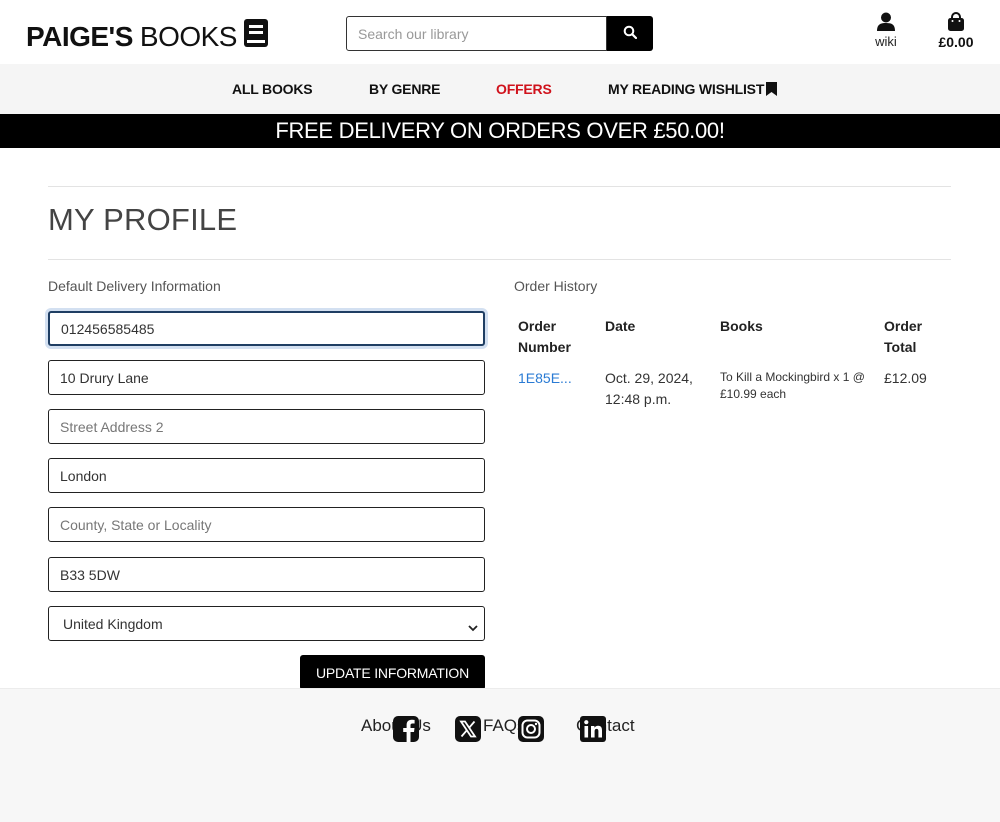  I want to click on col-books: Books, so click(741, 326).